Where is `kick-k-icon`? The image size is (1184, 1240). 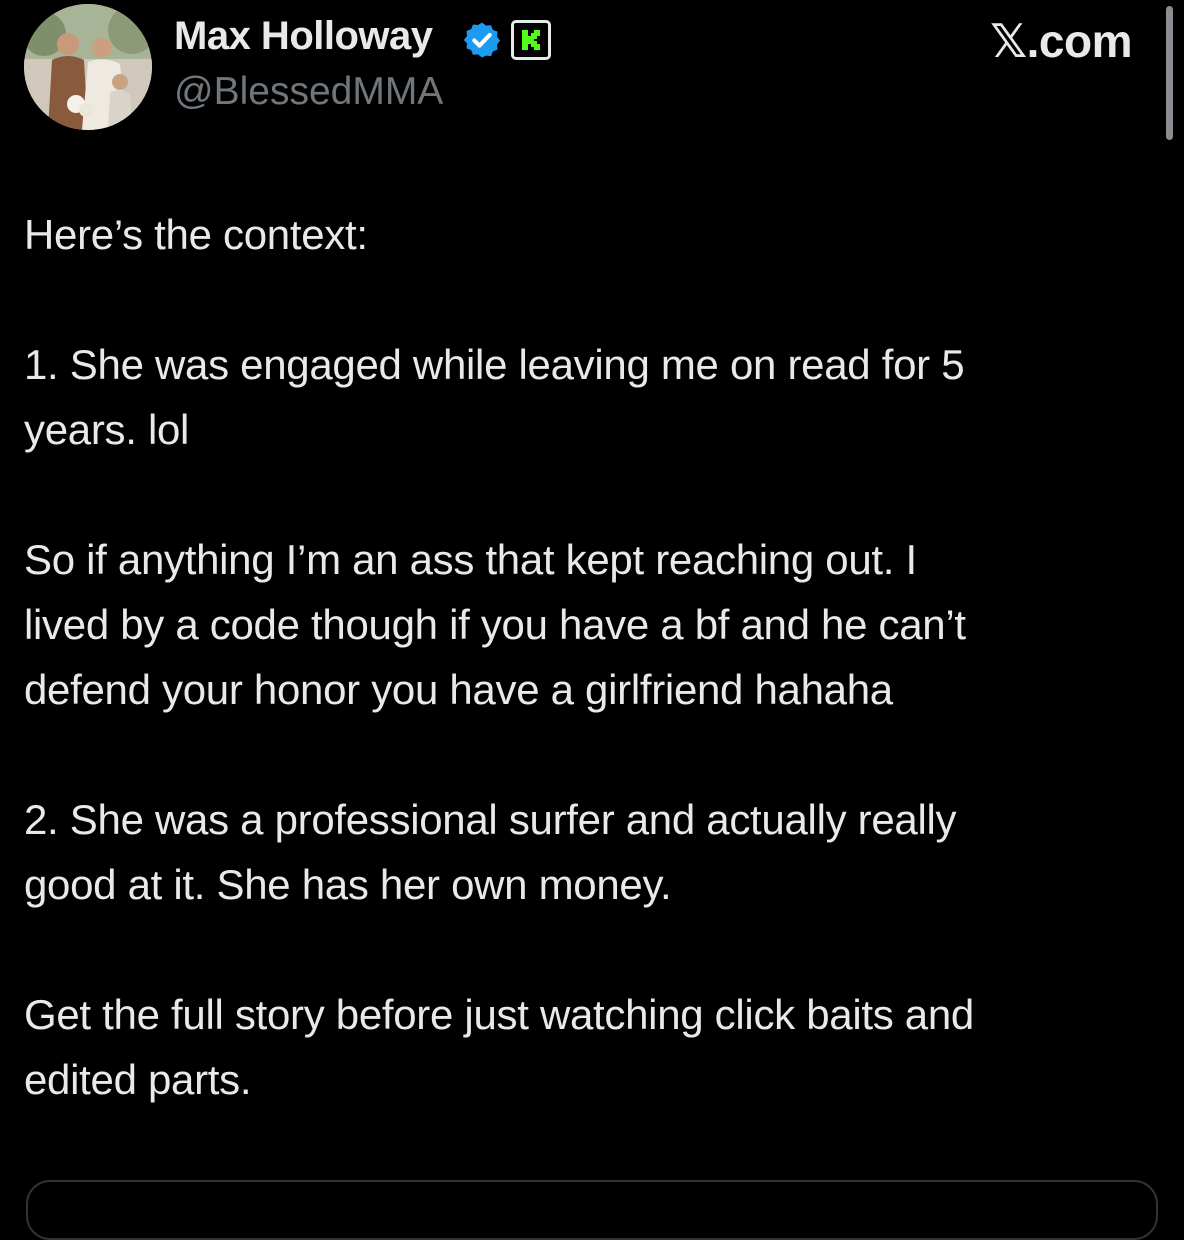
kick-k-icon is located at coordinates (531, 40).